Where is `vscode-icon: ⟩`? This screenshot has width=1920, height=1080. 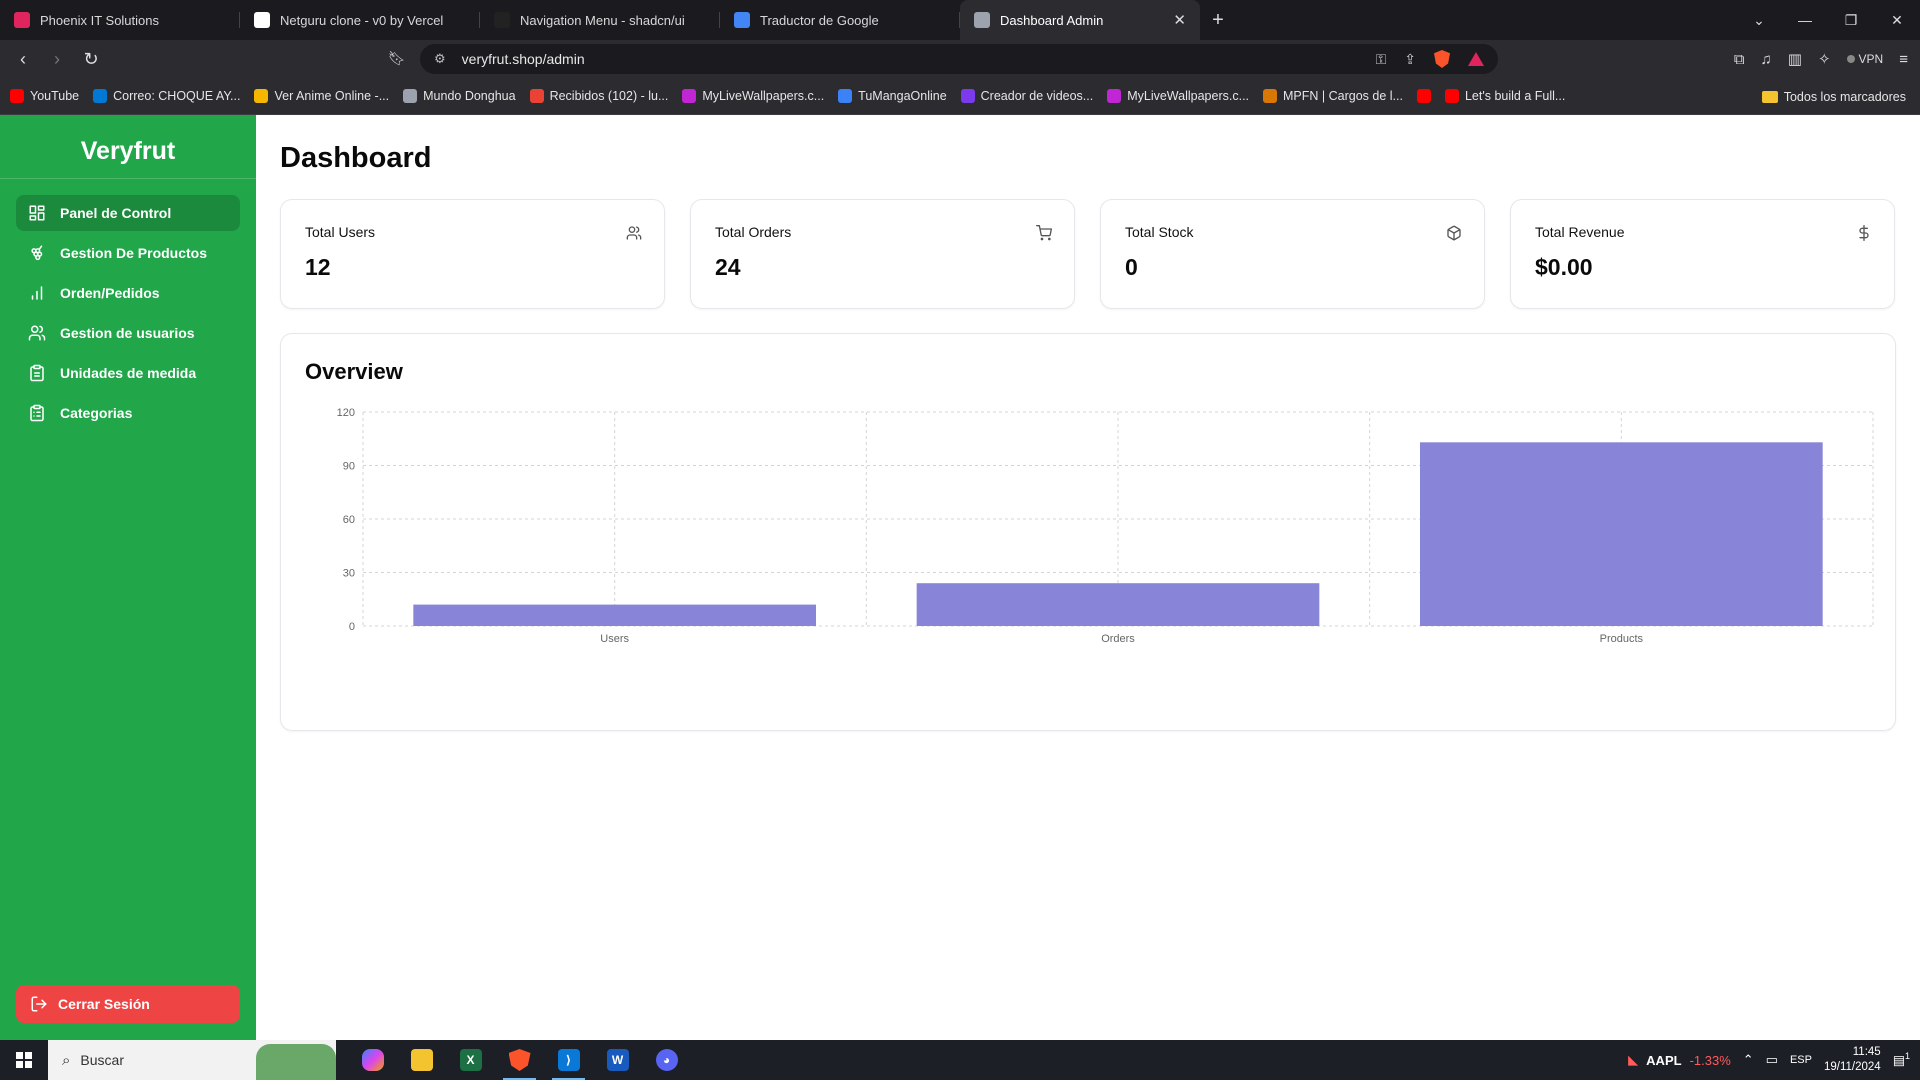
vscode-icon: ⟩ is located at coordinates (568, 1060).